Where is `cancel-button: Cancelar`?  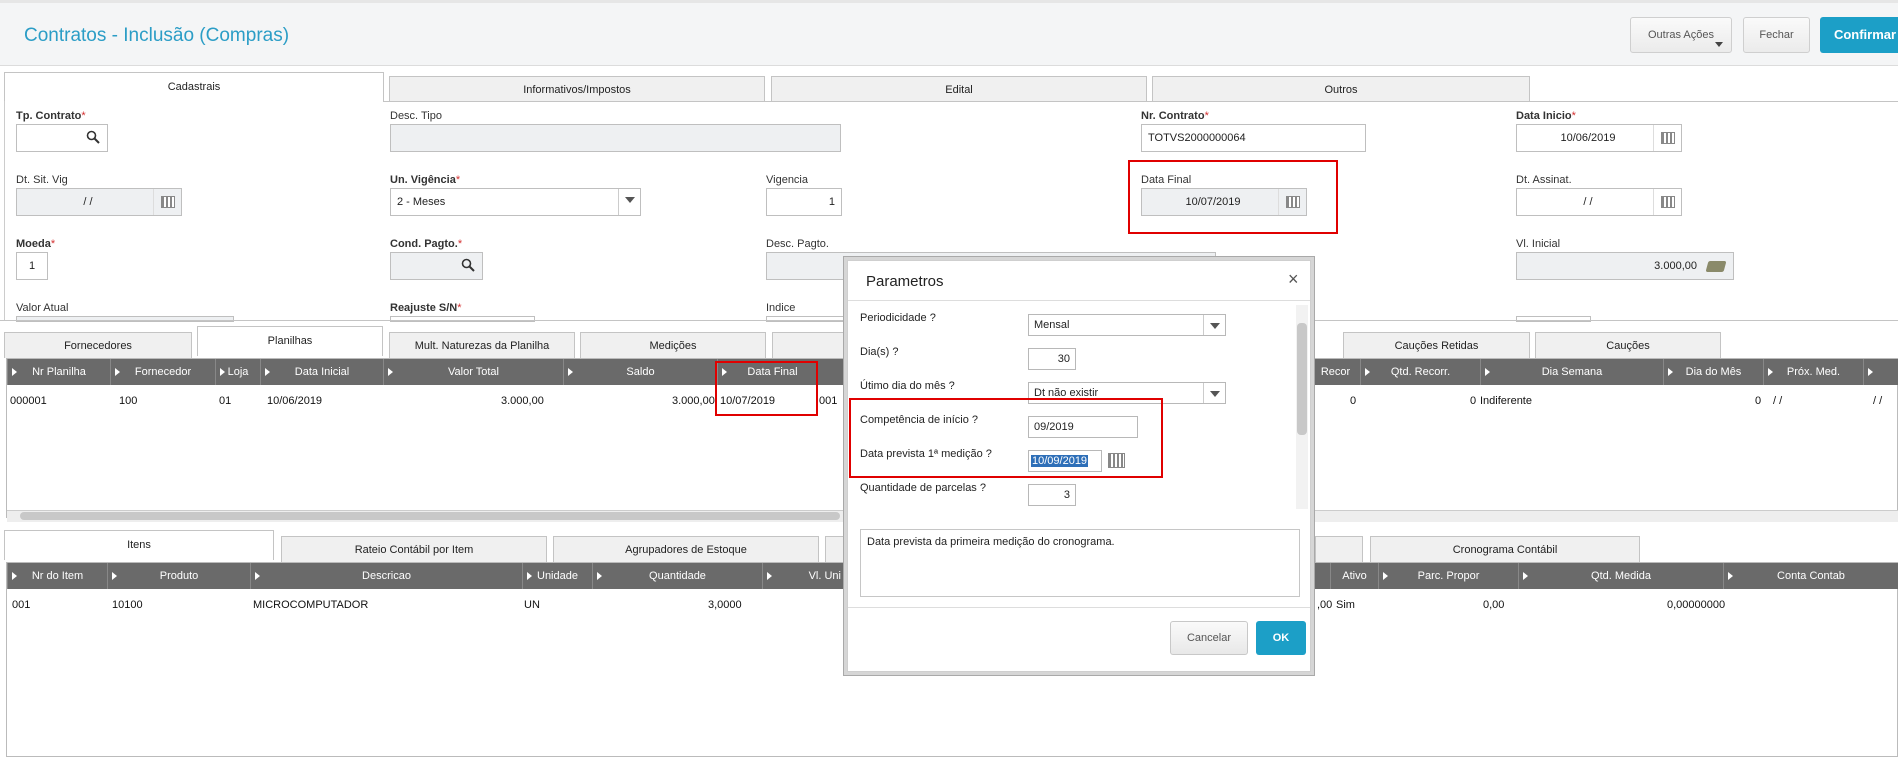
cancel-button: Cancelar is located at coordinates (1209, 638).